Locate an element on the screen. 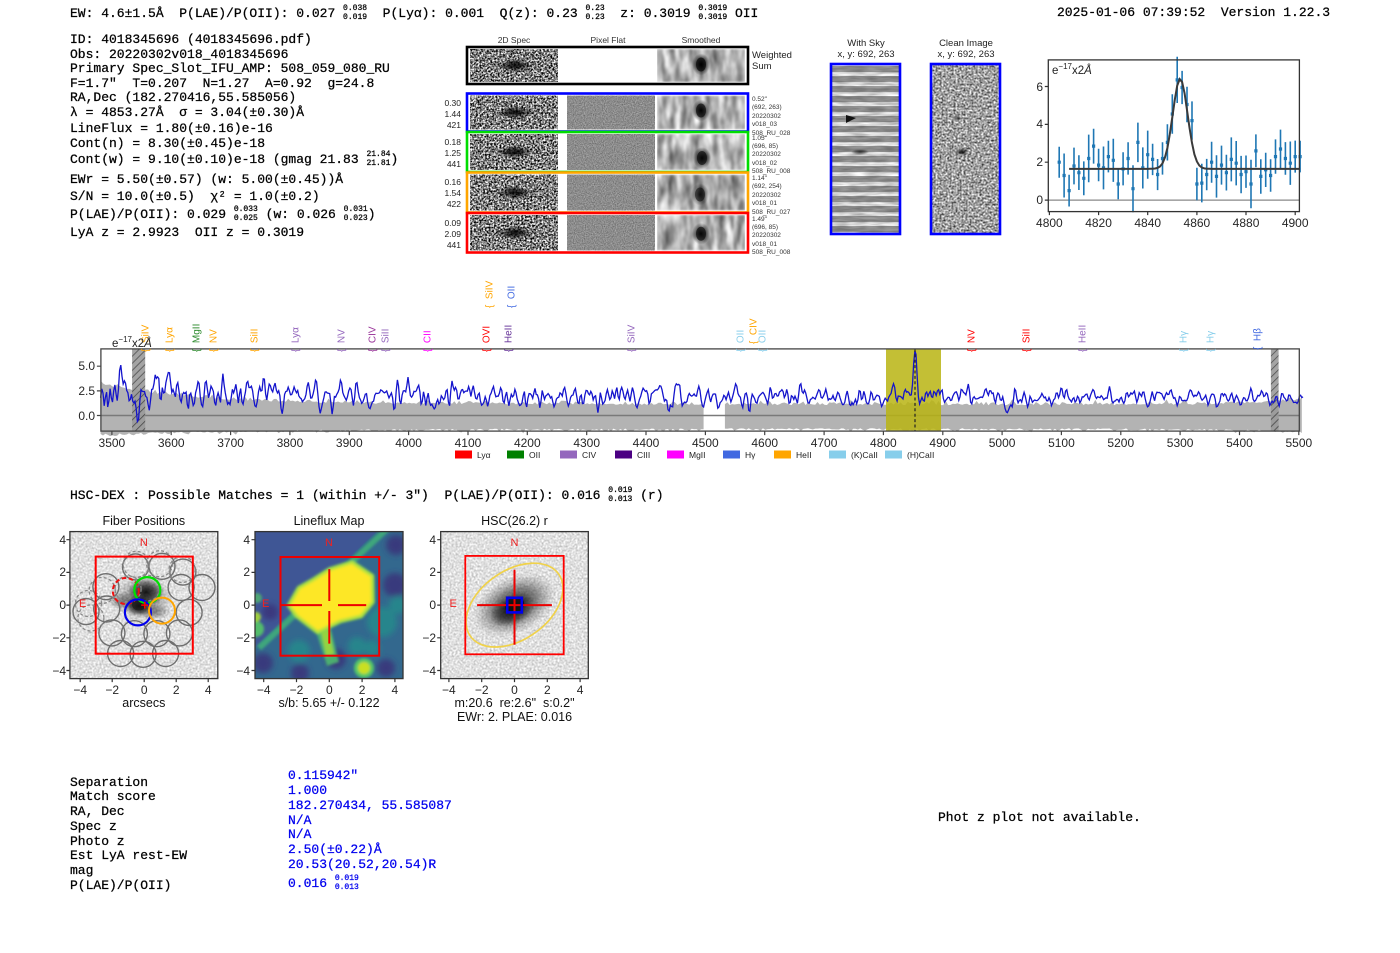 Image resolution: width=1400 pixels, height=953 pixels. svg-text: { OVI is located at coordinates (487, 339).